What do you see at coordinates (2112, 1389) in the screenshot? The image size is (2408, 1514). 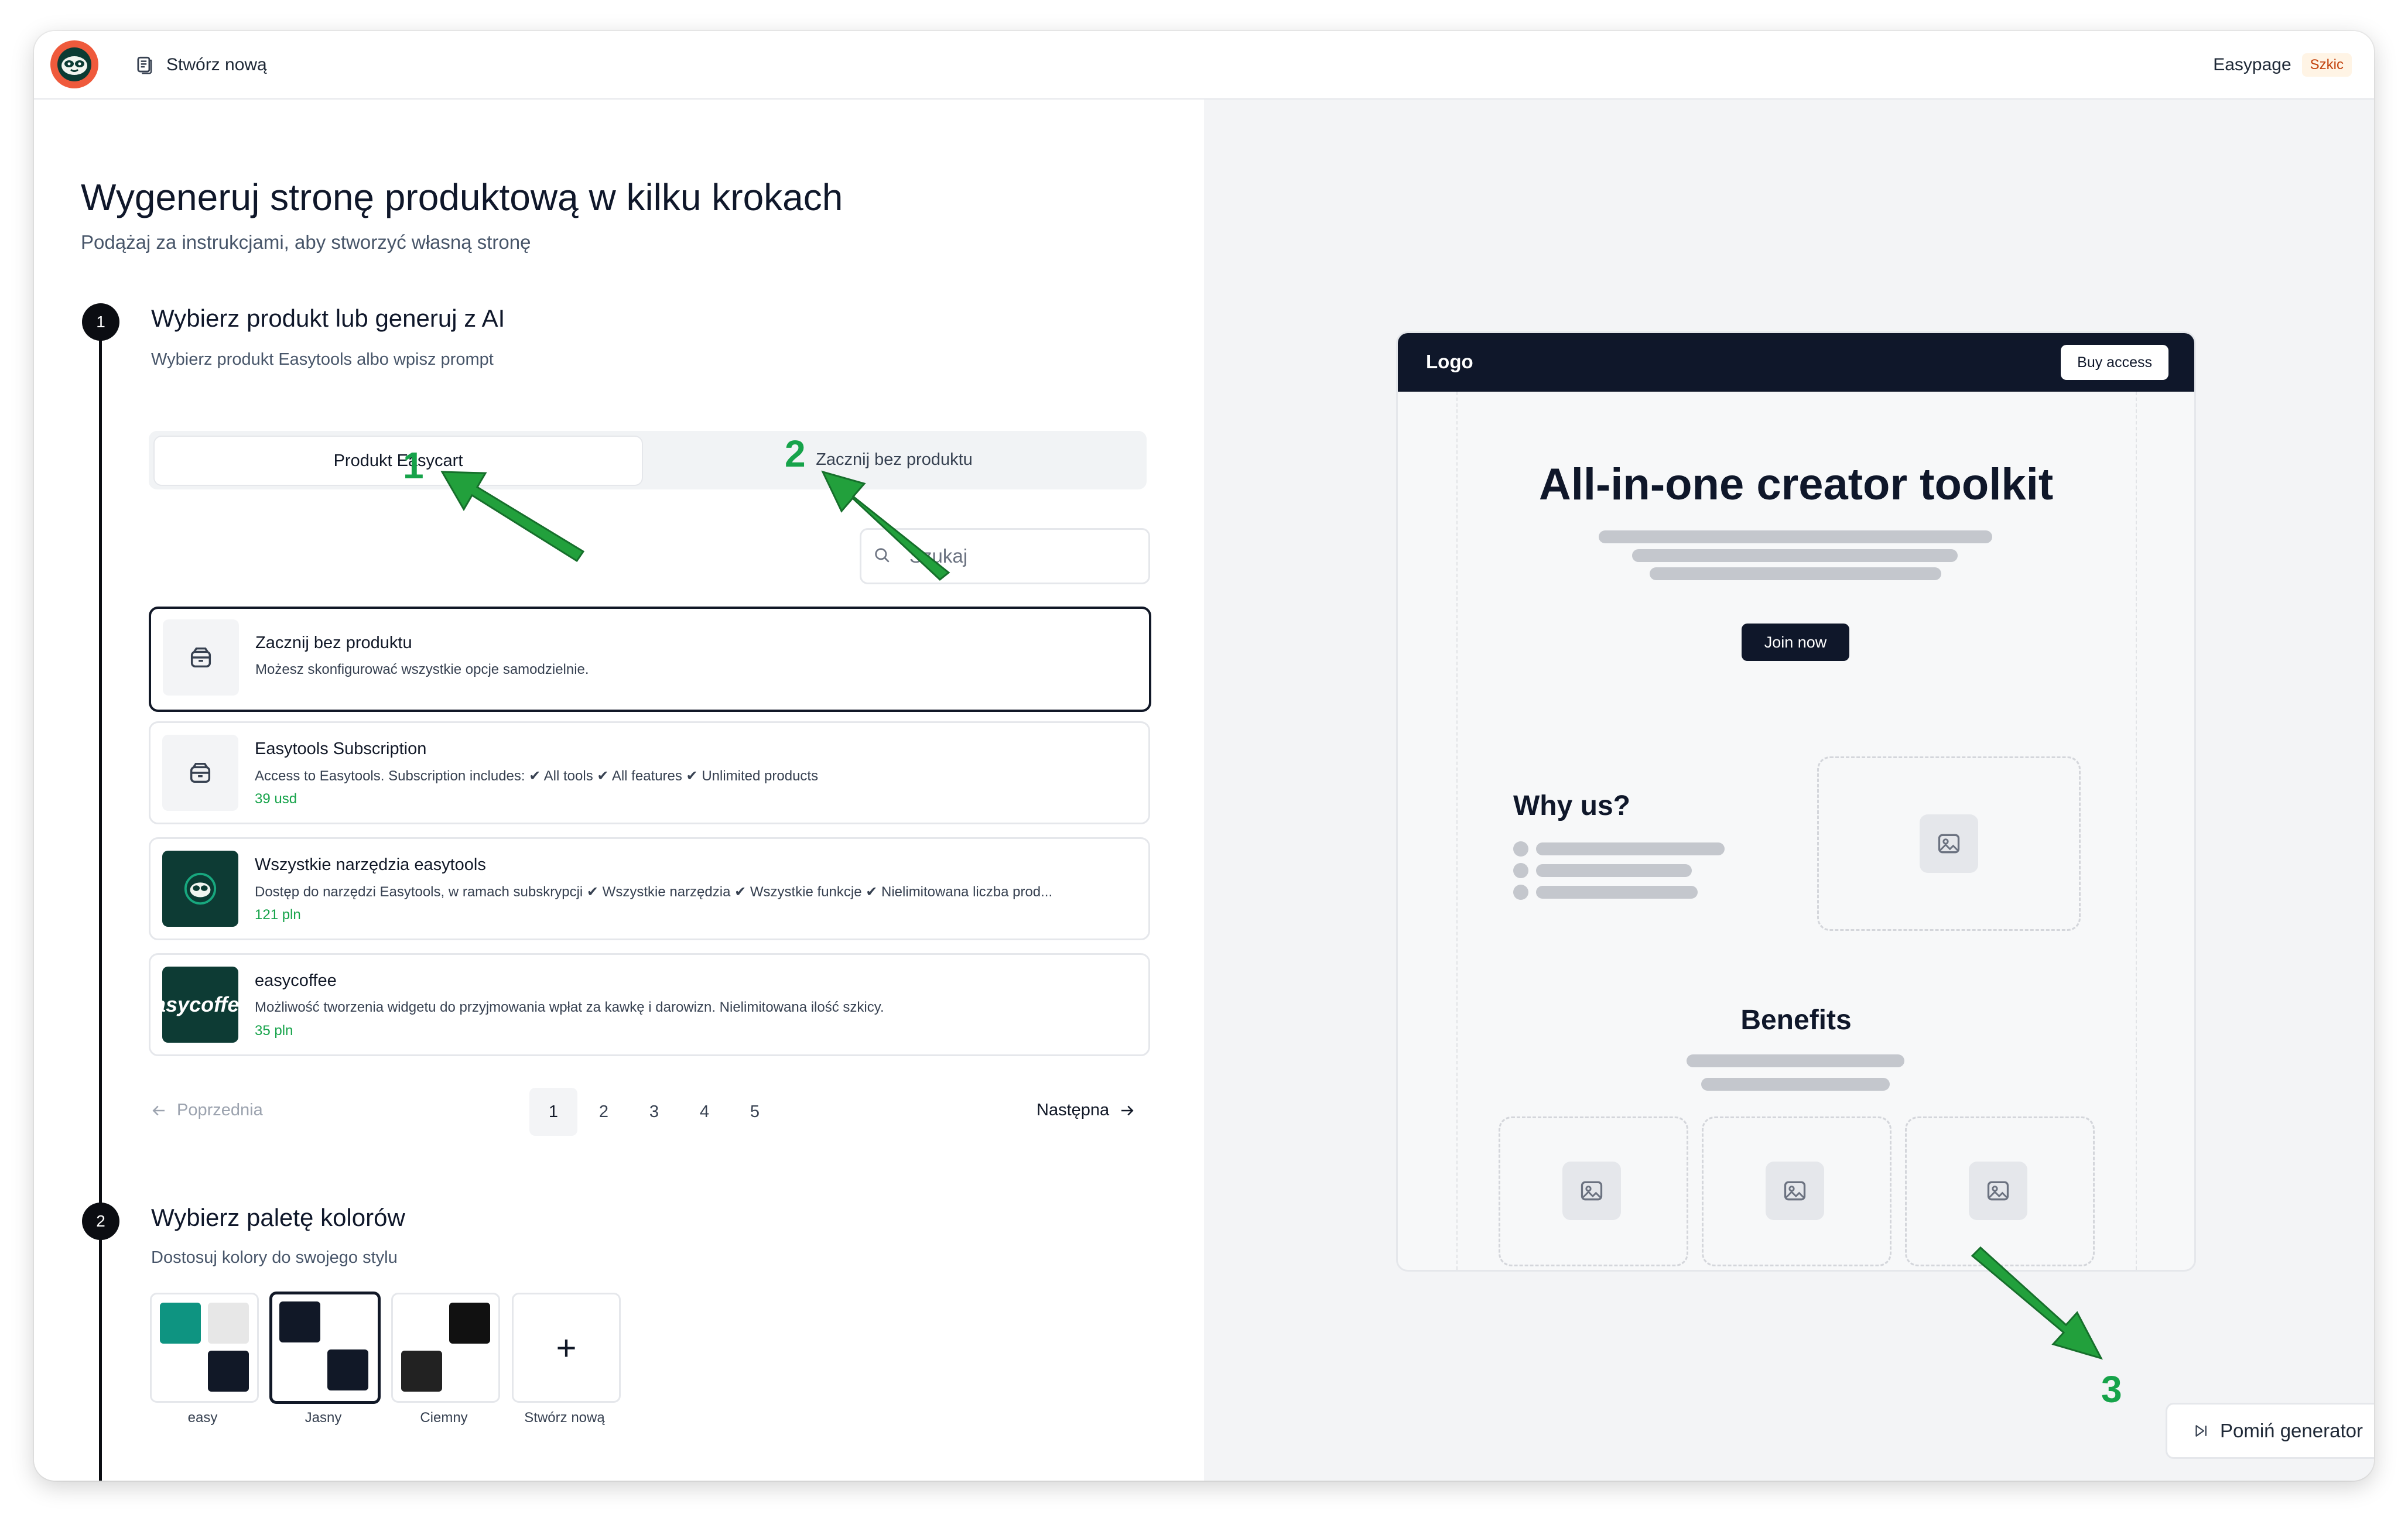 I see `annotation-number-3: 3` at bounding box center [2112, 1389].